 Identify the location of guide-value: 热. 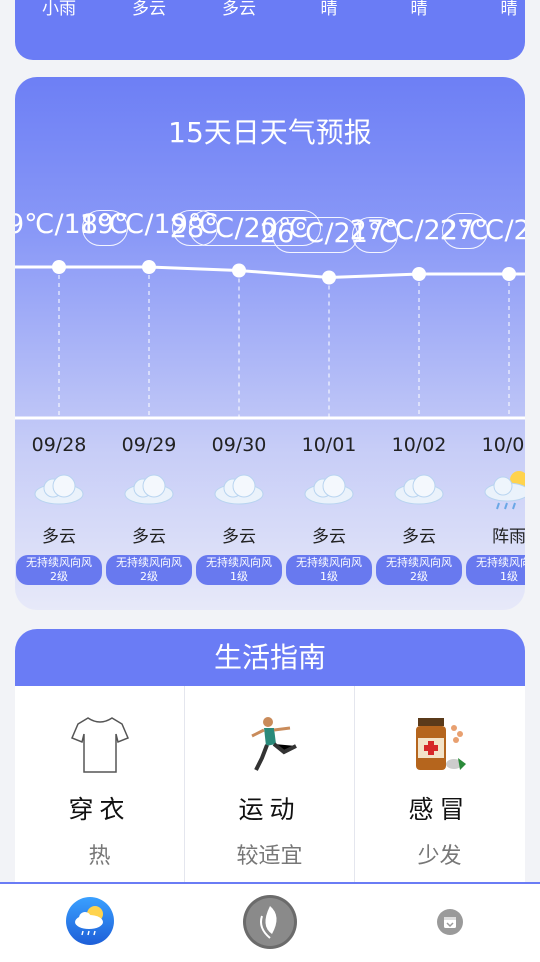
(99, 856).